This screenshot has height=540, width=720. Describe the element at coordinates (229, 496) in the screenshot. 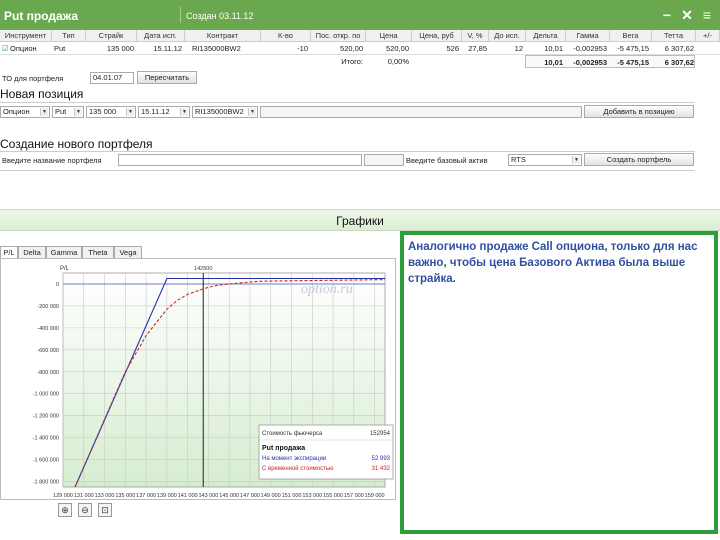

I see `x-tick-label: 145 000` at that location.